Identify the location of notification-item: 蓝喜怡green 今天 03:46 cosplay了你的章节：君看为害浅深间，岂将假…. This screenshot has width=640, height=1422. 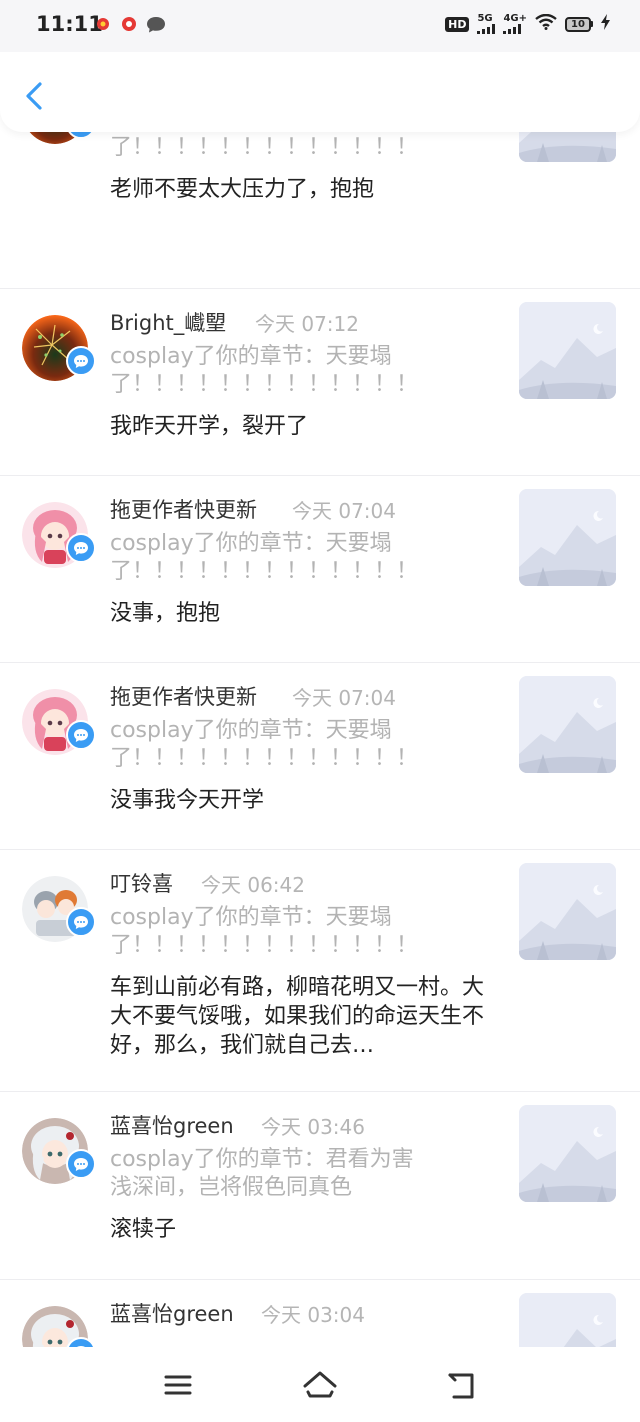
(320, 1186).